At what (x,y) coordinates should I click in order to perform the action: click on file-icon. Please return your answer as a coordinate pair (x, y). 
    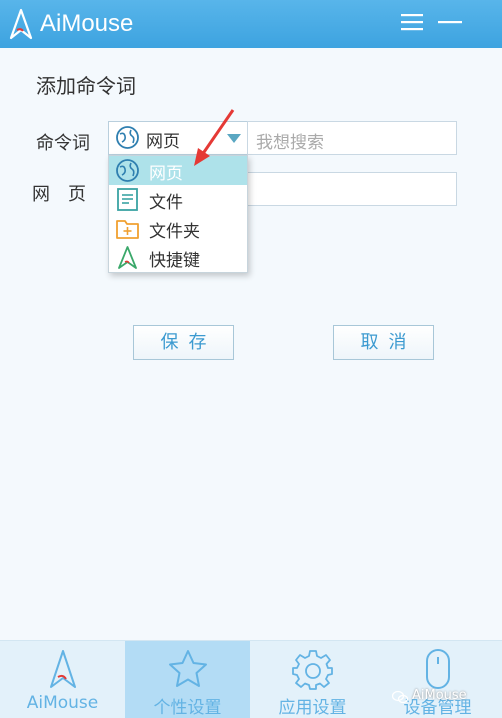
    Looking at the image, I should click on (127, 199).